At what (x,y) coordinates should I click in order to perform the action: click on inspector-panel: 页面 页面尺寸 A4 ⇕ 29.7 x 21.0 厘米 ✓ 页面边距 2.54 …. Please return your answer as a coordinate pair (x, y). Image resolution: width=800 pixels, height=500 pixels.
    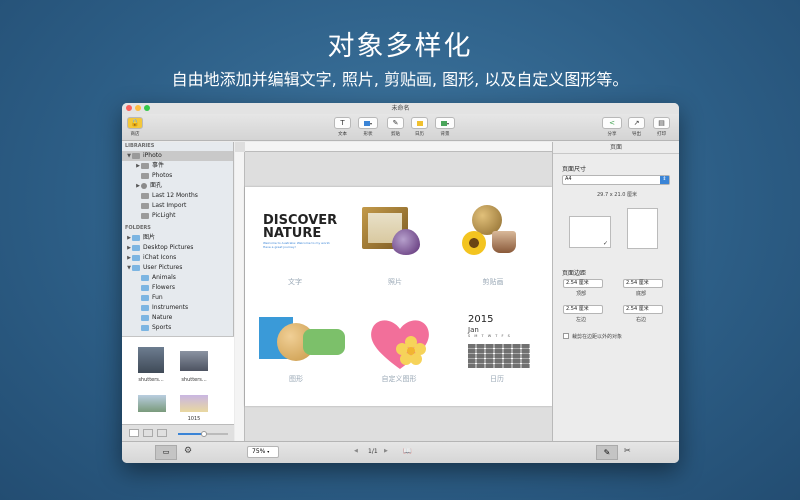
    Looking at the image, I should click on (615, 291).